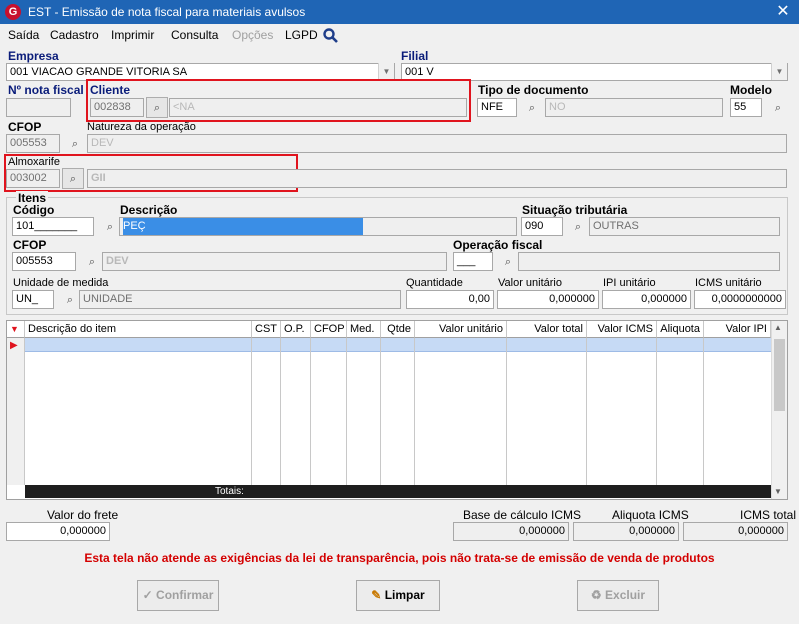 The image size is (799, 624). I want to click on col-header-valor-total: Valor total, so click(547, 329).